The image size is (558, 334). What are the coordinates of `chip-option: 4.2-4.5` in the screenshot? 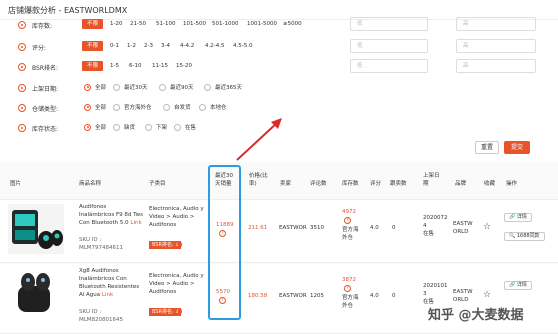 It's located at (214, 46).